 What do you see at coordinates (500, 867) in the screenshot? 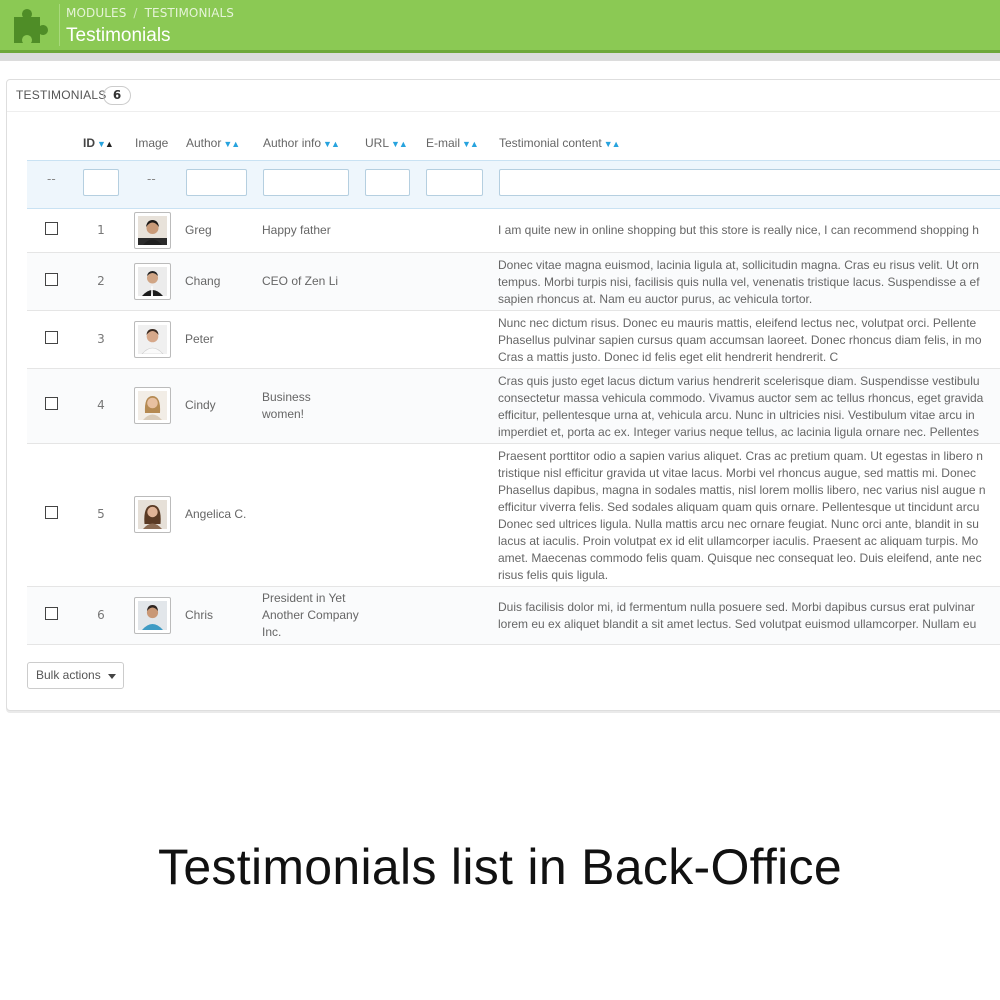
I see `caption: Testimonials list in Back-Office` at bounding box center [500, 867].